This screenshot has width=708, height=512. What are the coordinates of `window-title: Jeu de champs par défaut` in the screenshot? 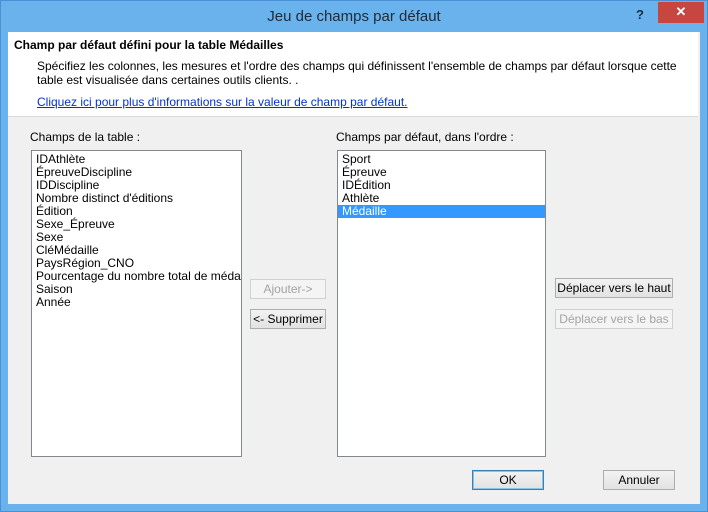 It's located at (354, 16).